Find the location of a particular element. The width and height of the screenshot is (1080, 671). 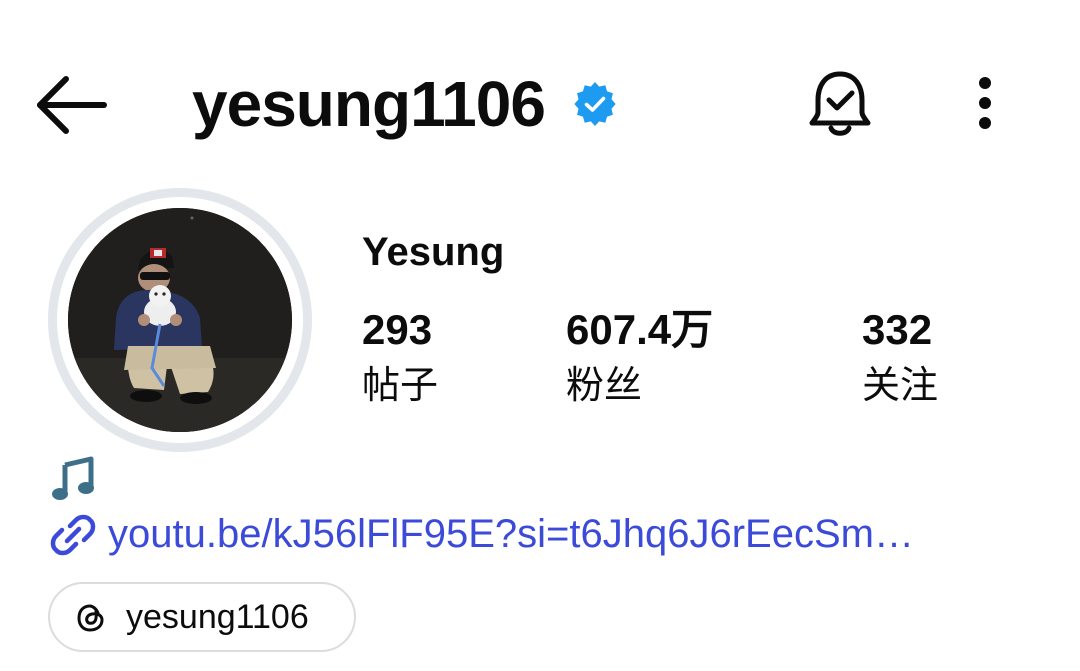

stat-following-label: 关注 is located at coordinates (900, 385).